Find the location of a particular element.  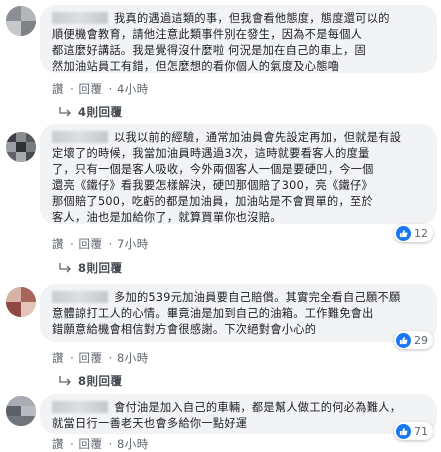

comment-text-line: 會付油是加入自己的車輛，都是幫人做工的何必為難人， is located at coordinates (258, 407).